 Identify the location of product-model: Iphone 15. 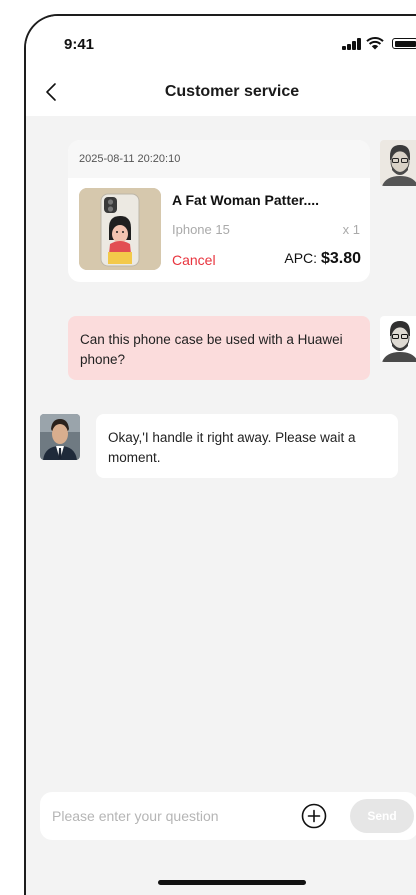
(201, 229).